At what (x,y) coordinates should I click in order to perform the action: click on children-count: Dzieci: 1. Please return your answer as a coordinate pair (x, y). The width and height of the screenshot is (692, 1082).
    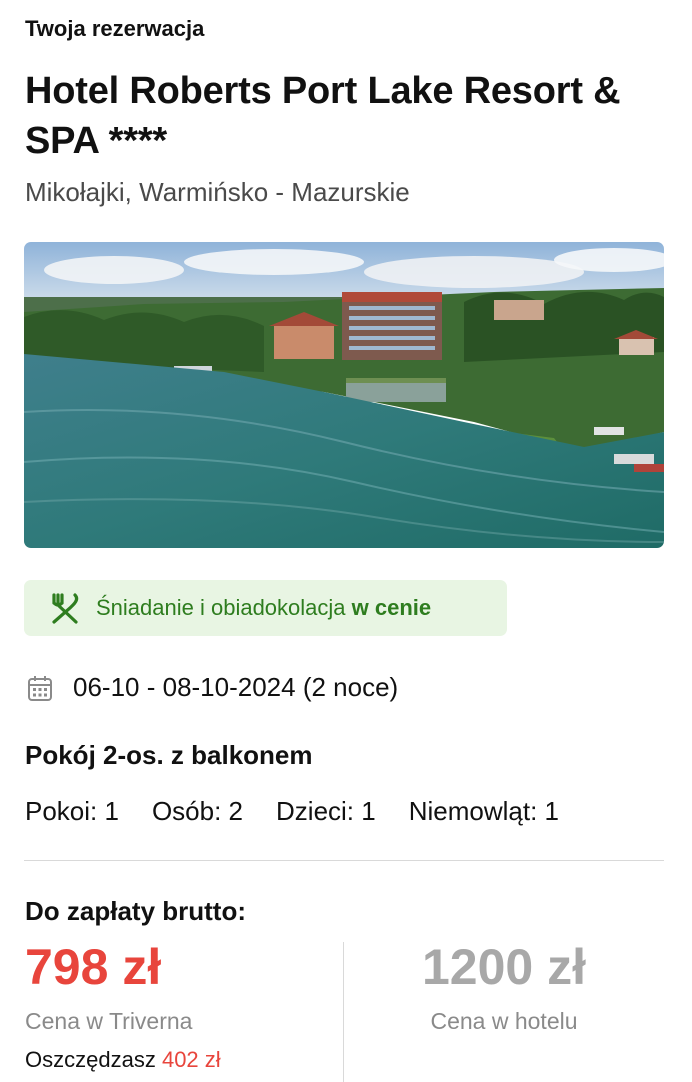
    Looking at the image, I should click on (326, 811).